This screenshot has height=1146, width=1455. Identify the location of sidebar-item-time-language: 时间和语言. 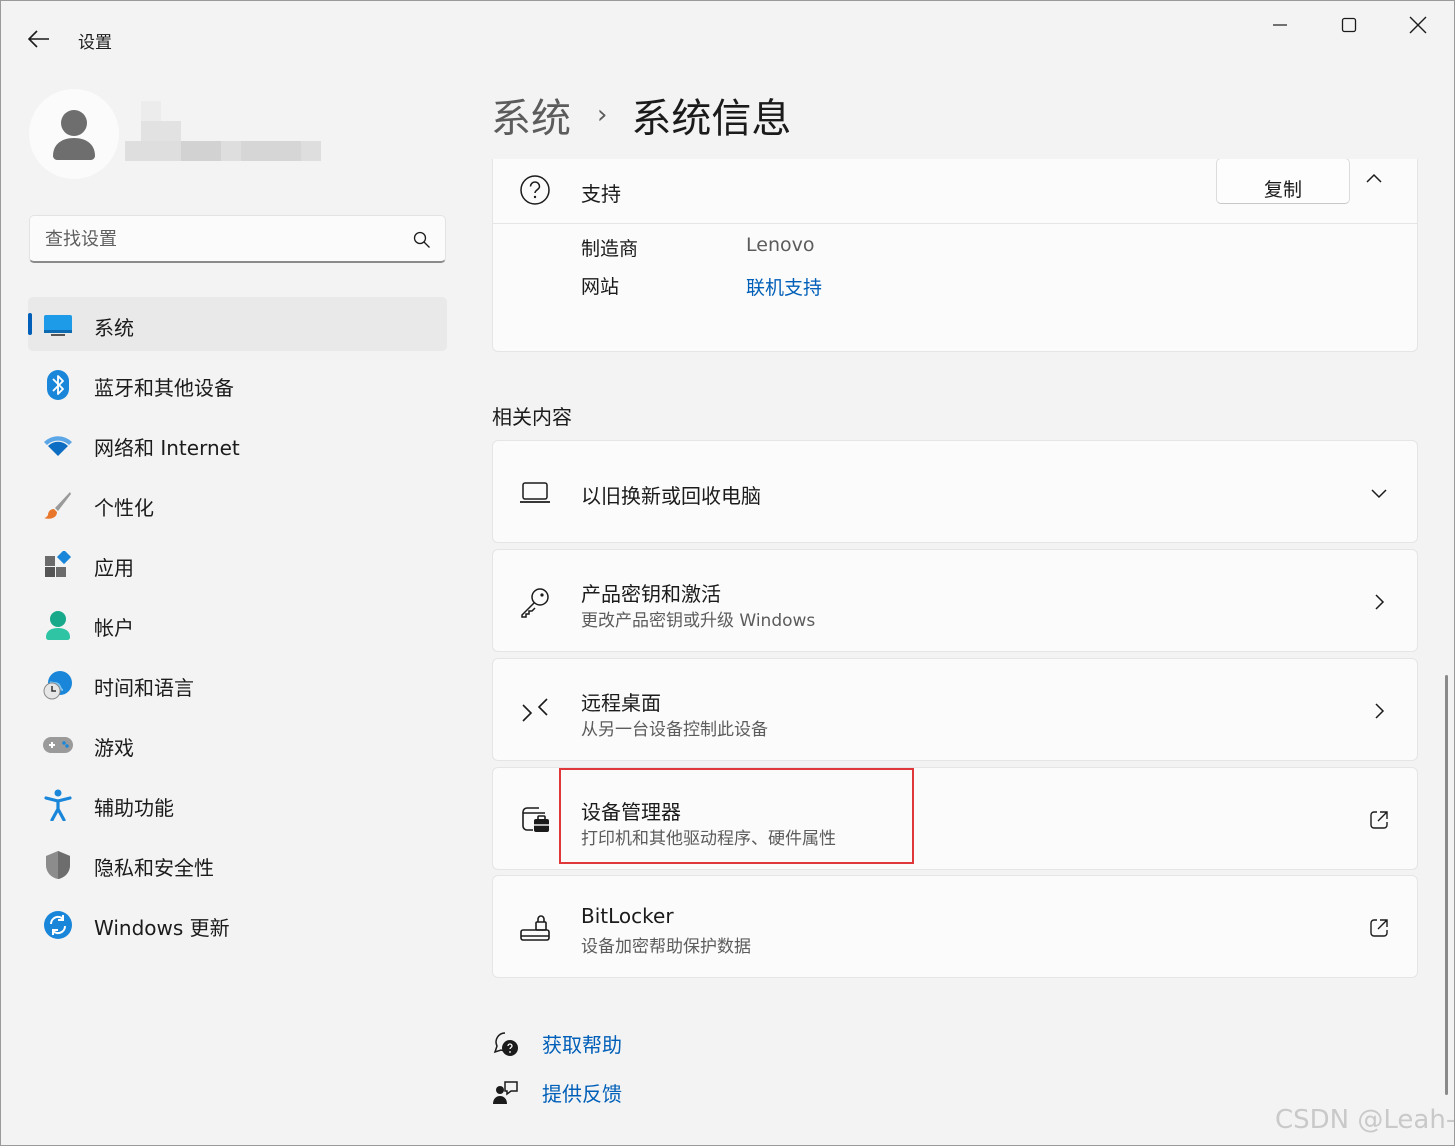
(237, 684).